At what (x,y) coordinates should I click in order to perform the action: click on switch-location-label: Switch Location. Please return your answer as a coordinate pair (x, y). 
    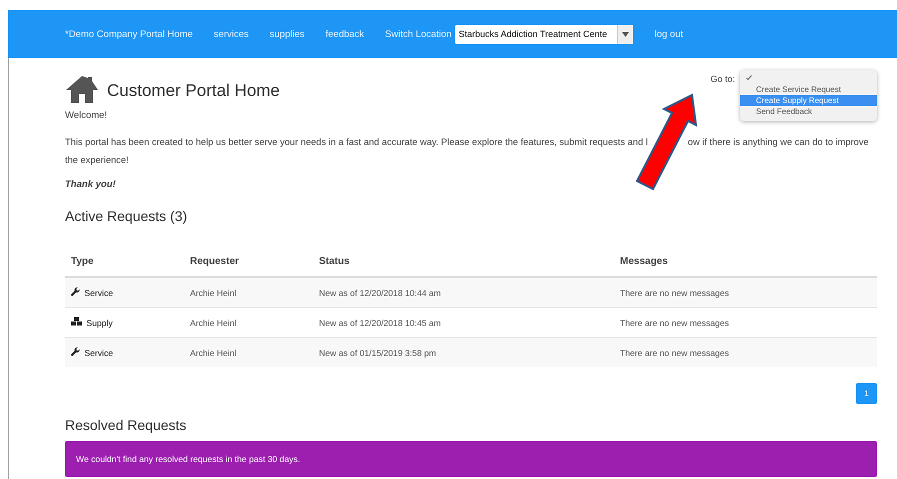
    Looking at the image, I should click on (418, 34).